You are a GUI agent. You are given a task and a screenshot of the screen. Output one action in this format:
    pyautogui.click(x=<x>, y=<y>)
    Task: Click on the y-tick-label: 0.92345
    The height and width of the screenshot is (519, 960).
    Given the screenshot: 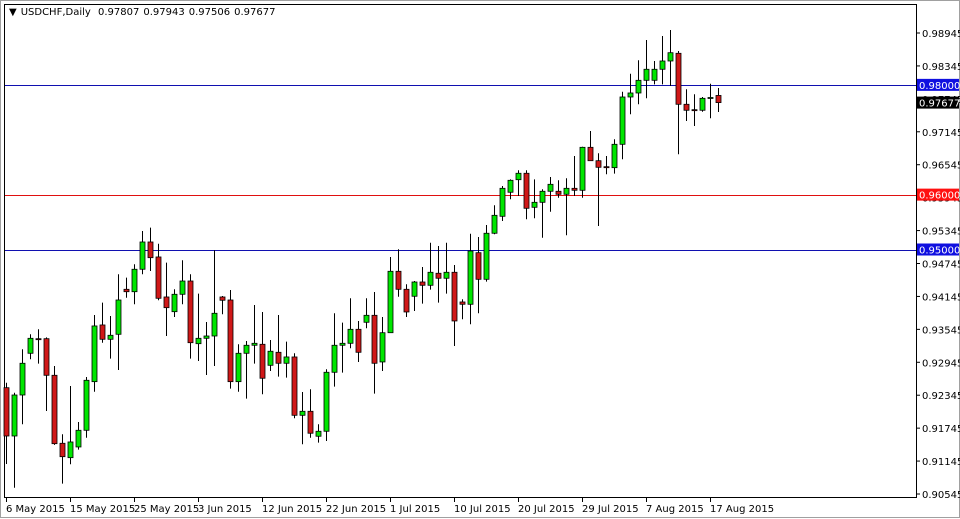 What is the action you would take?
    pyautogui.click(x=941, y=396)
    